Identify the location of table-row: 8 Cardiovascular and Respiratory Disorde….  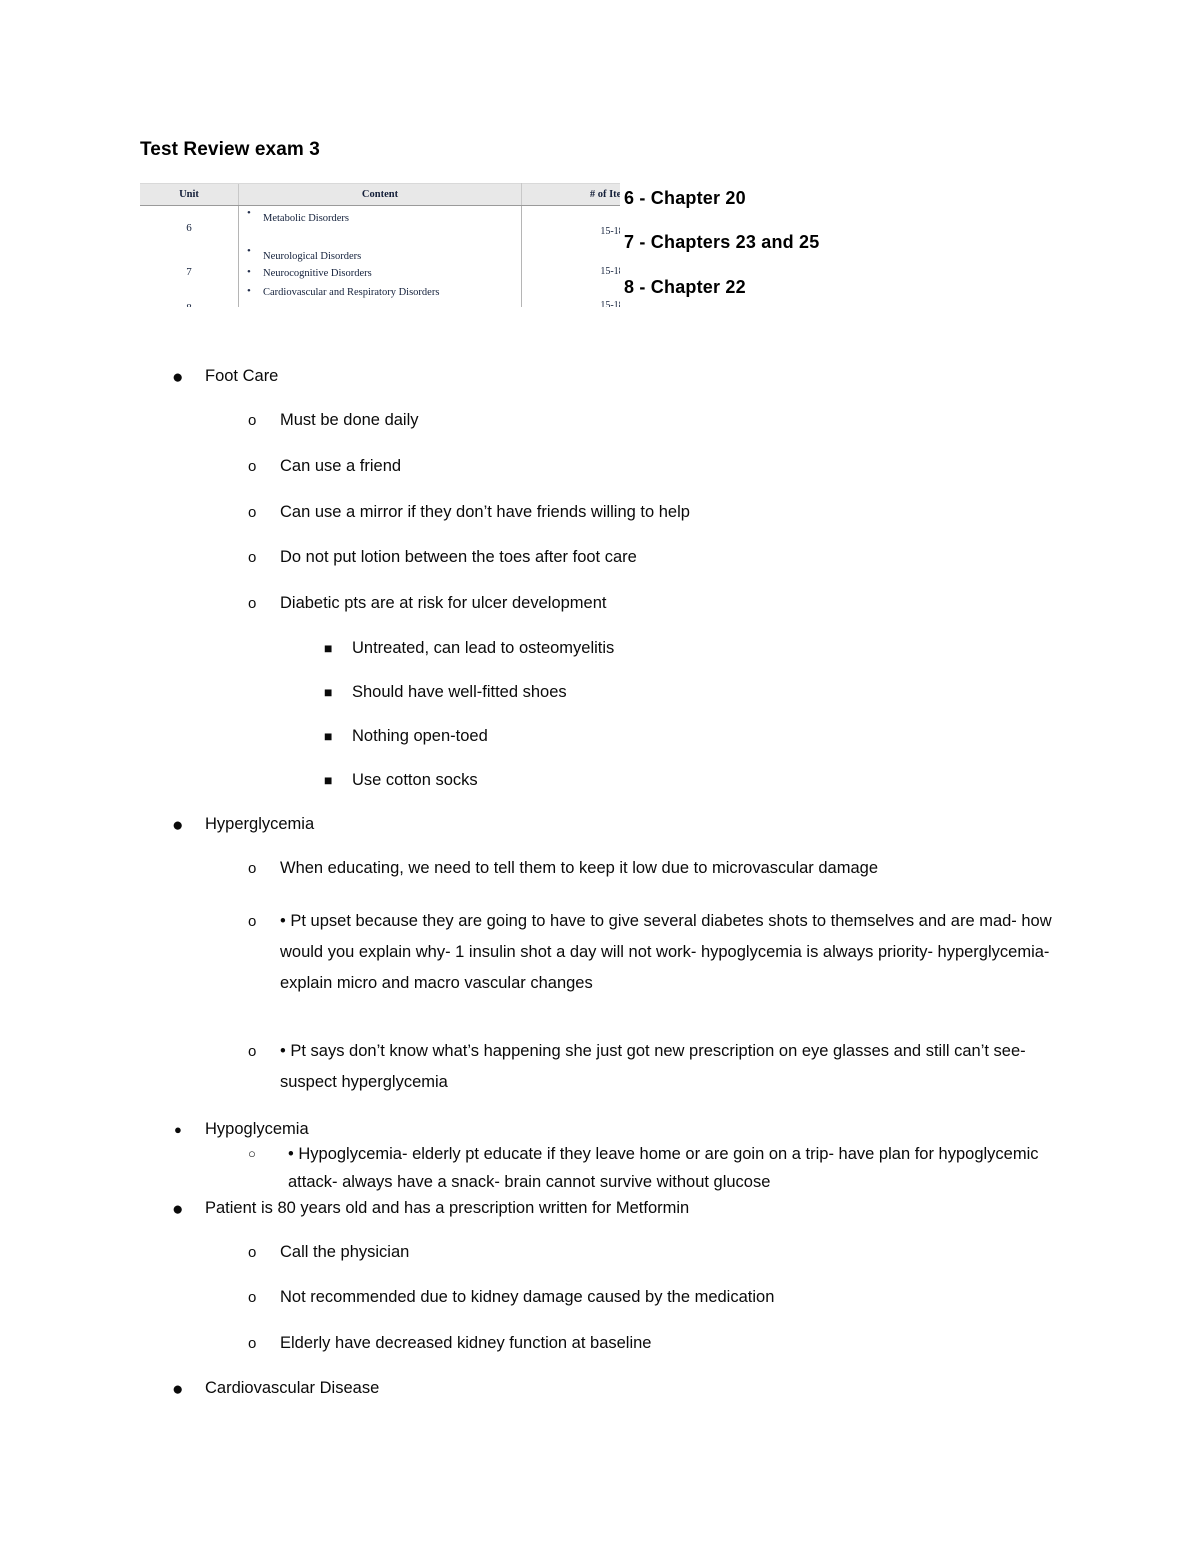
(380, 295).